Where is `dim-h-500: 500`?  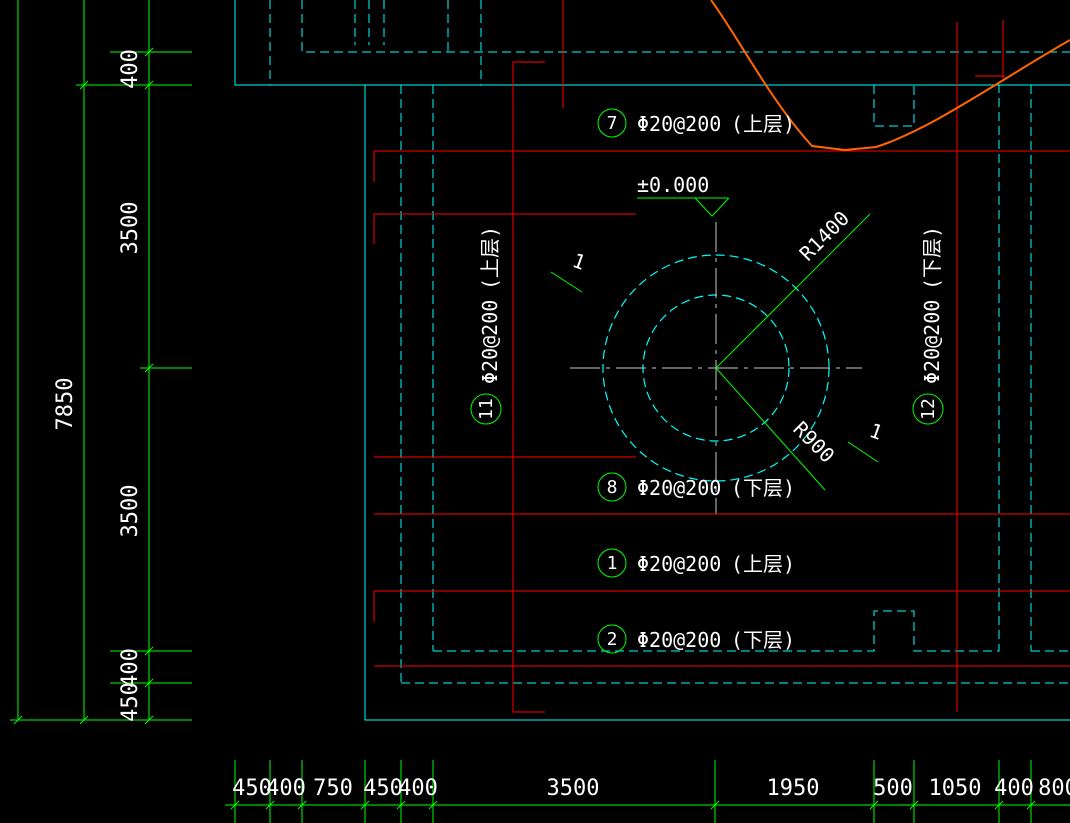 dim-h-500: 500 is located at coordinates (893, 788).